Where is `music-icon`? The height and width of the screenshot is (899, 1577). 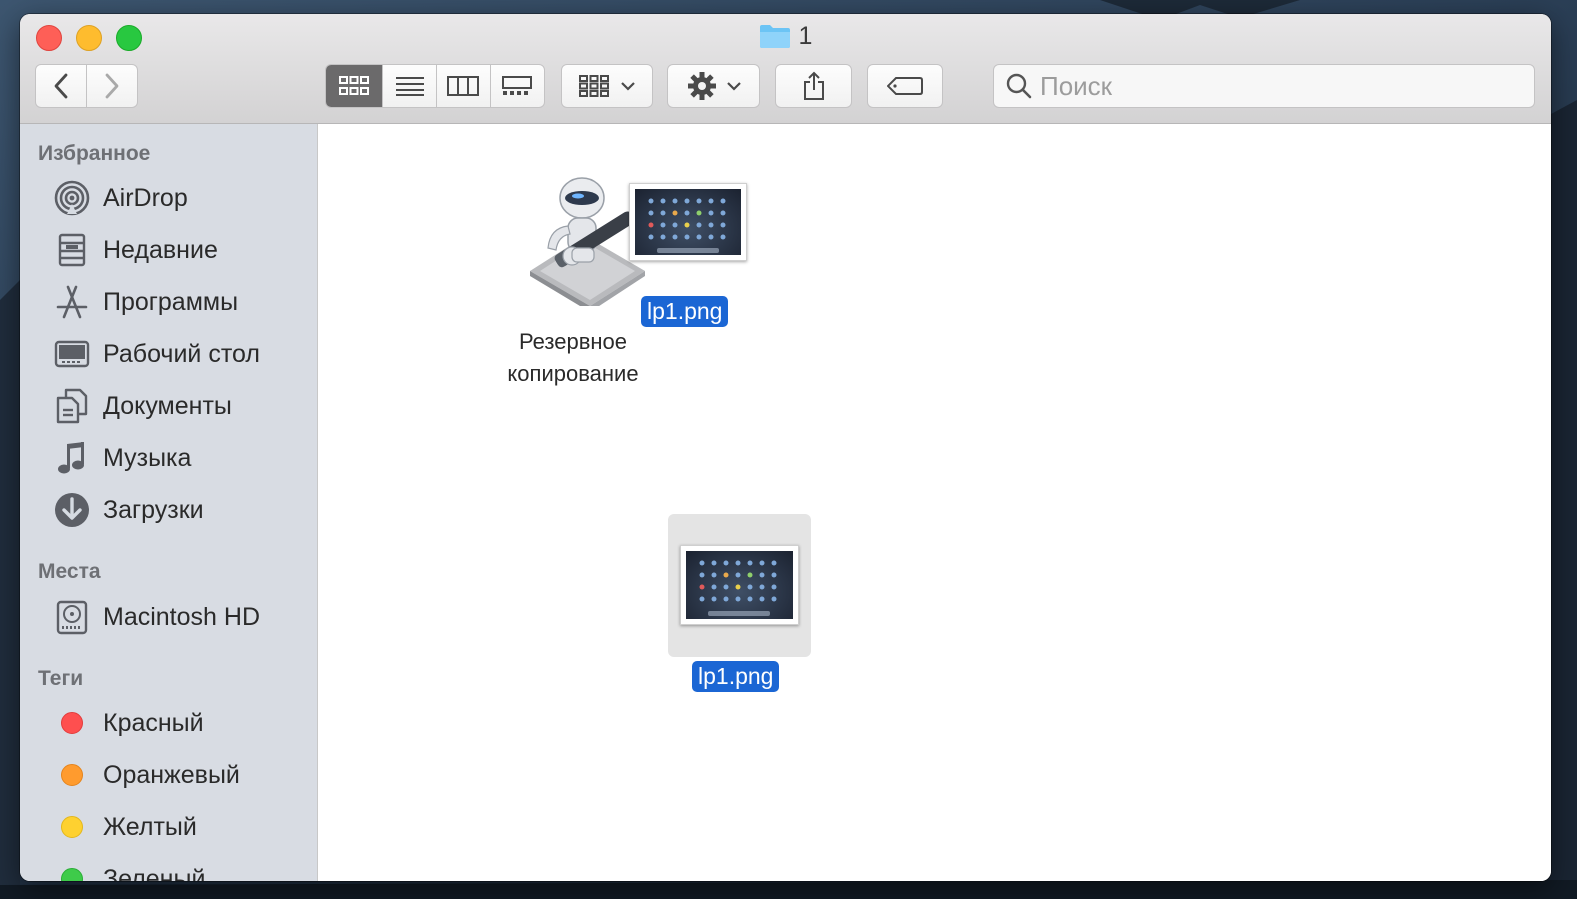 music-icon is located at coordinates (72, 458).